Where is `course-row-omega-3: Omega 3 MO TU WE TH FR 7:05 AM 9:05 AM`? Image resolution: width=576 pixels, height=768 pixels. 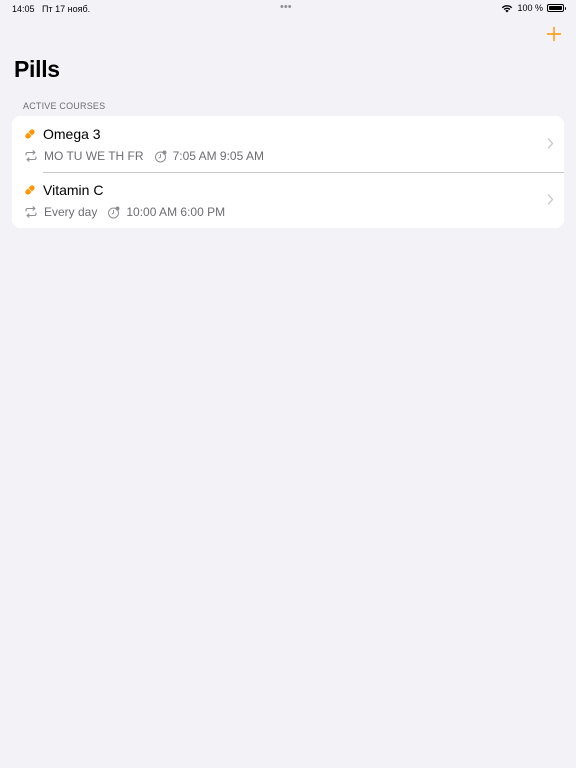 course-row-omega-3: Omega 3 MO TU WE TH FR 7:05 AM 9:05 AM is located at coordinates (288, 144).